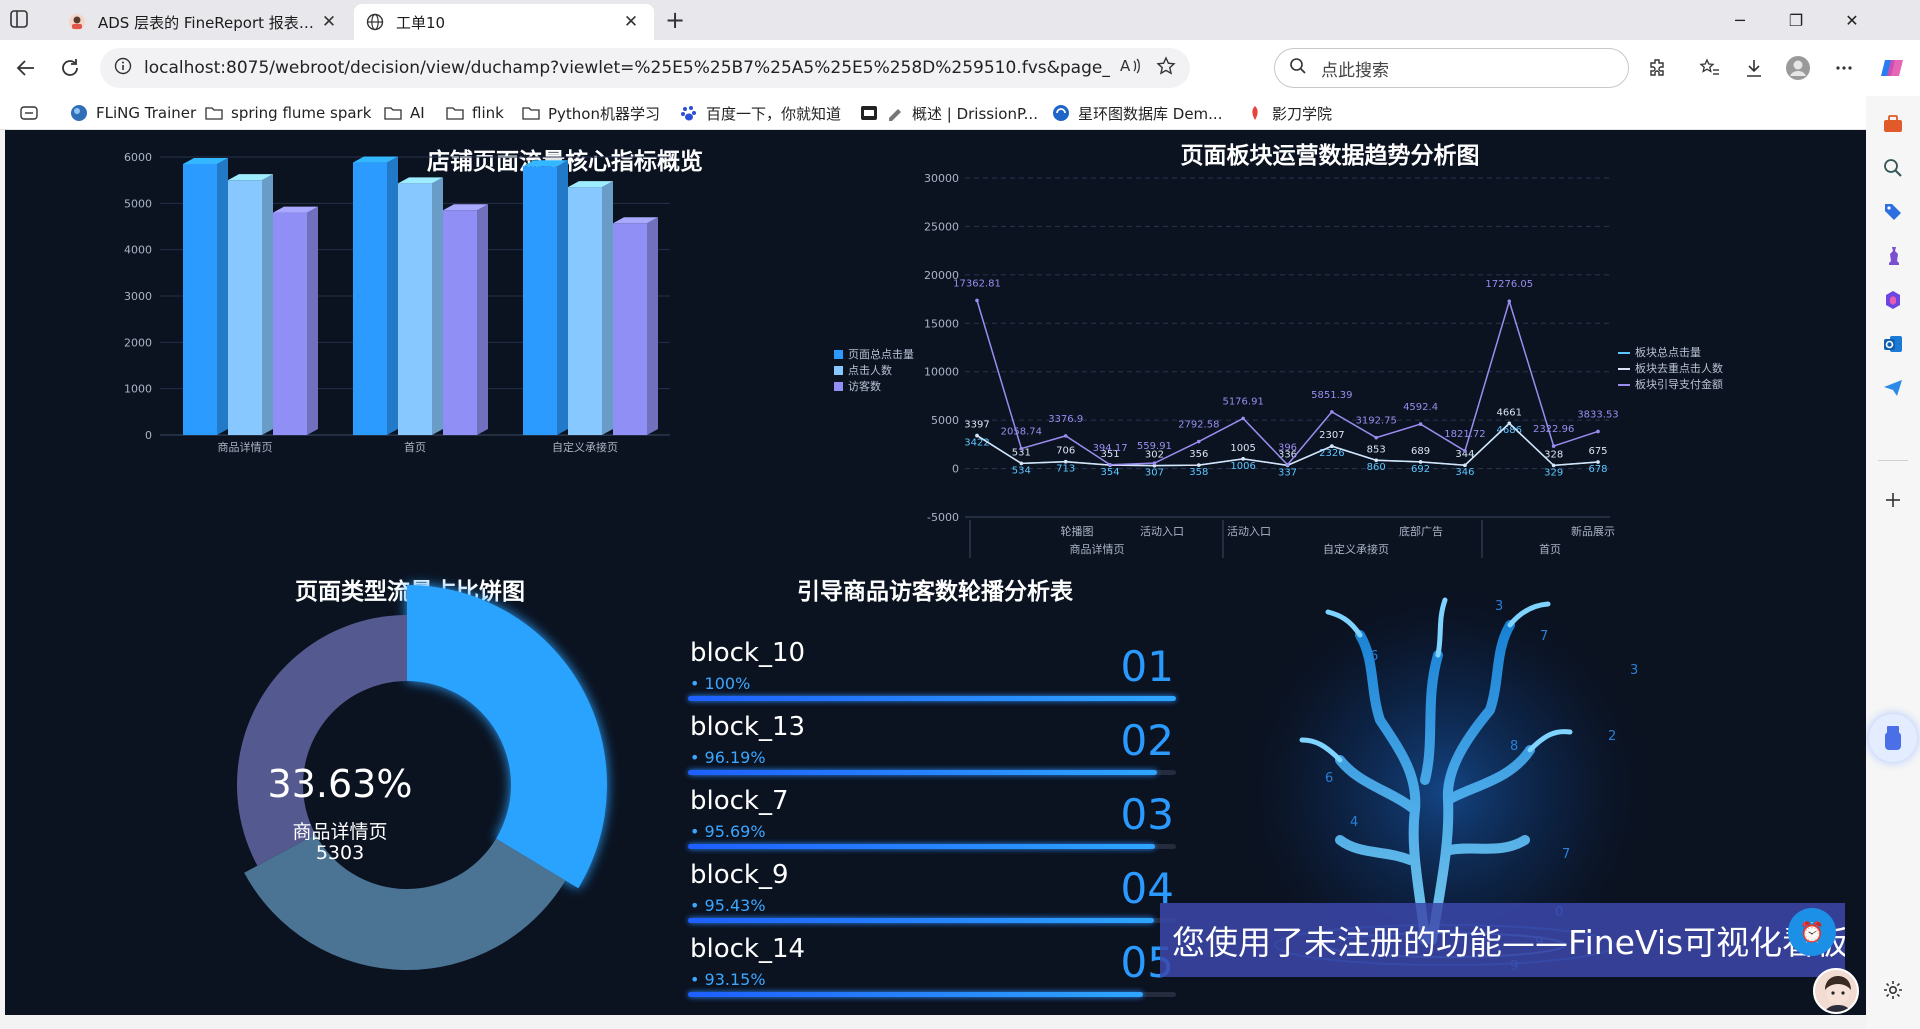  What do you see at coordinates (1844, 68) in the screenshot?
I see `more-menu-icon` at bounding box center [1844, 68].